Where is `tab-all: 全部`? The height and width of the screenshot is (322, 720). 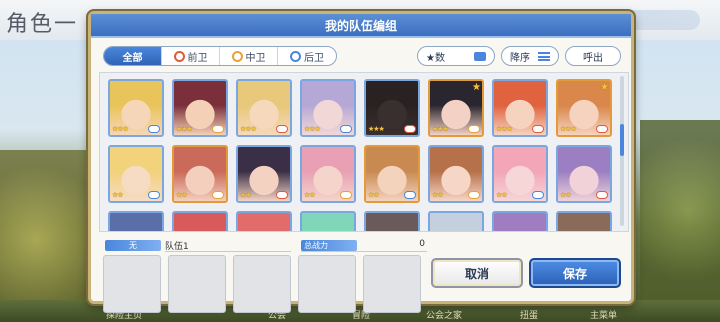
tab-all: 全部 is located at coordinates (133, 56).